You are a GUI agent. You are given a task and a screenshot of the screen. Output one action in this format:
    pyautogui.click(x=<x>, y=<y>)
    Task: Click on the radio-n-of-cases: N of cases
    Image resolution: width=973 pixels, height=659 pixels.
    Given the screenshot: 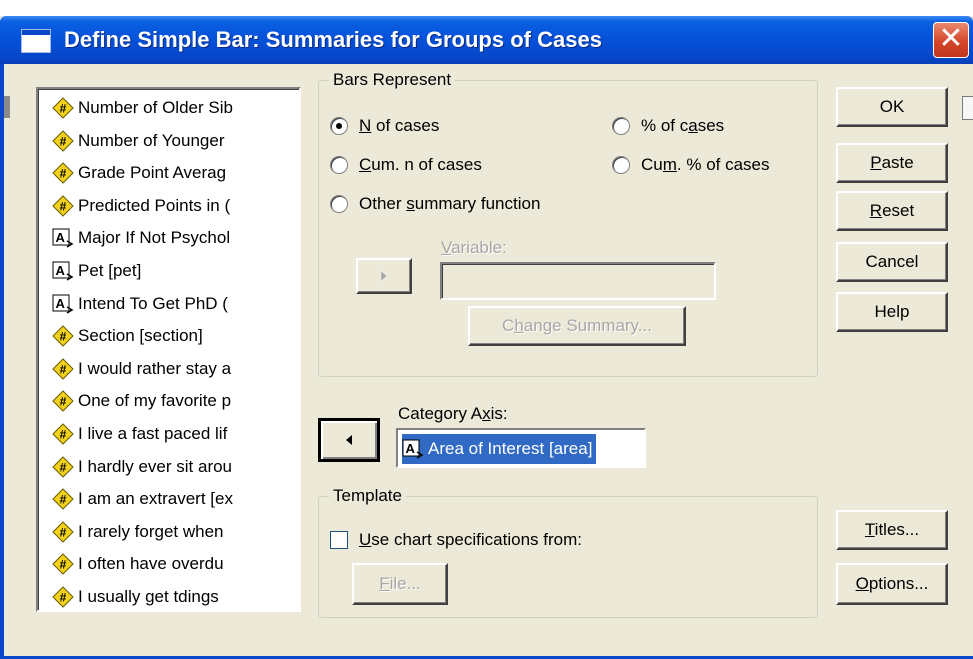 What is the action you would take?
    pyautogui.click(x=384, y=126)
    